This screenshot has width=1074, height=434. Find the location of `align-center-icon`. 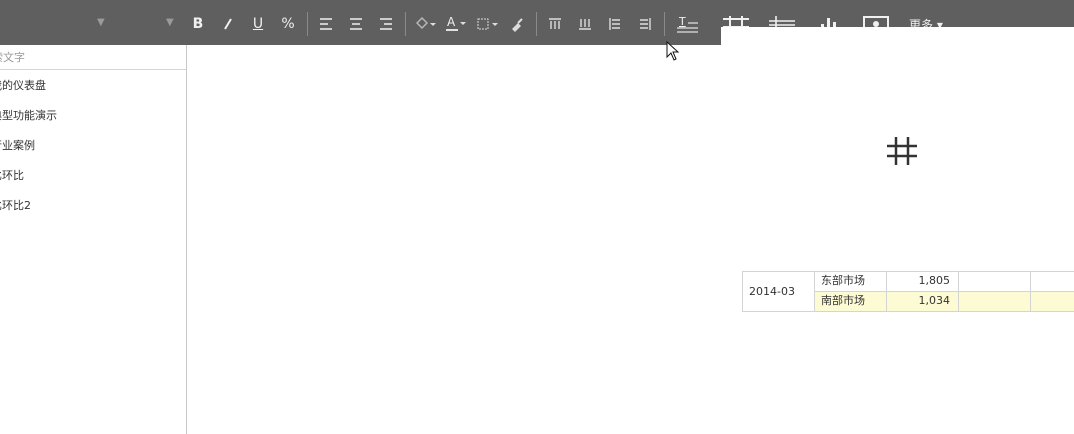

align-center-icon is located at coordinates (356, 24).